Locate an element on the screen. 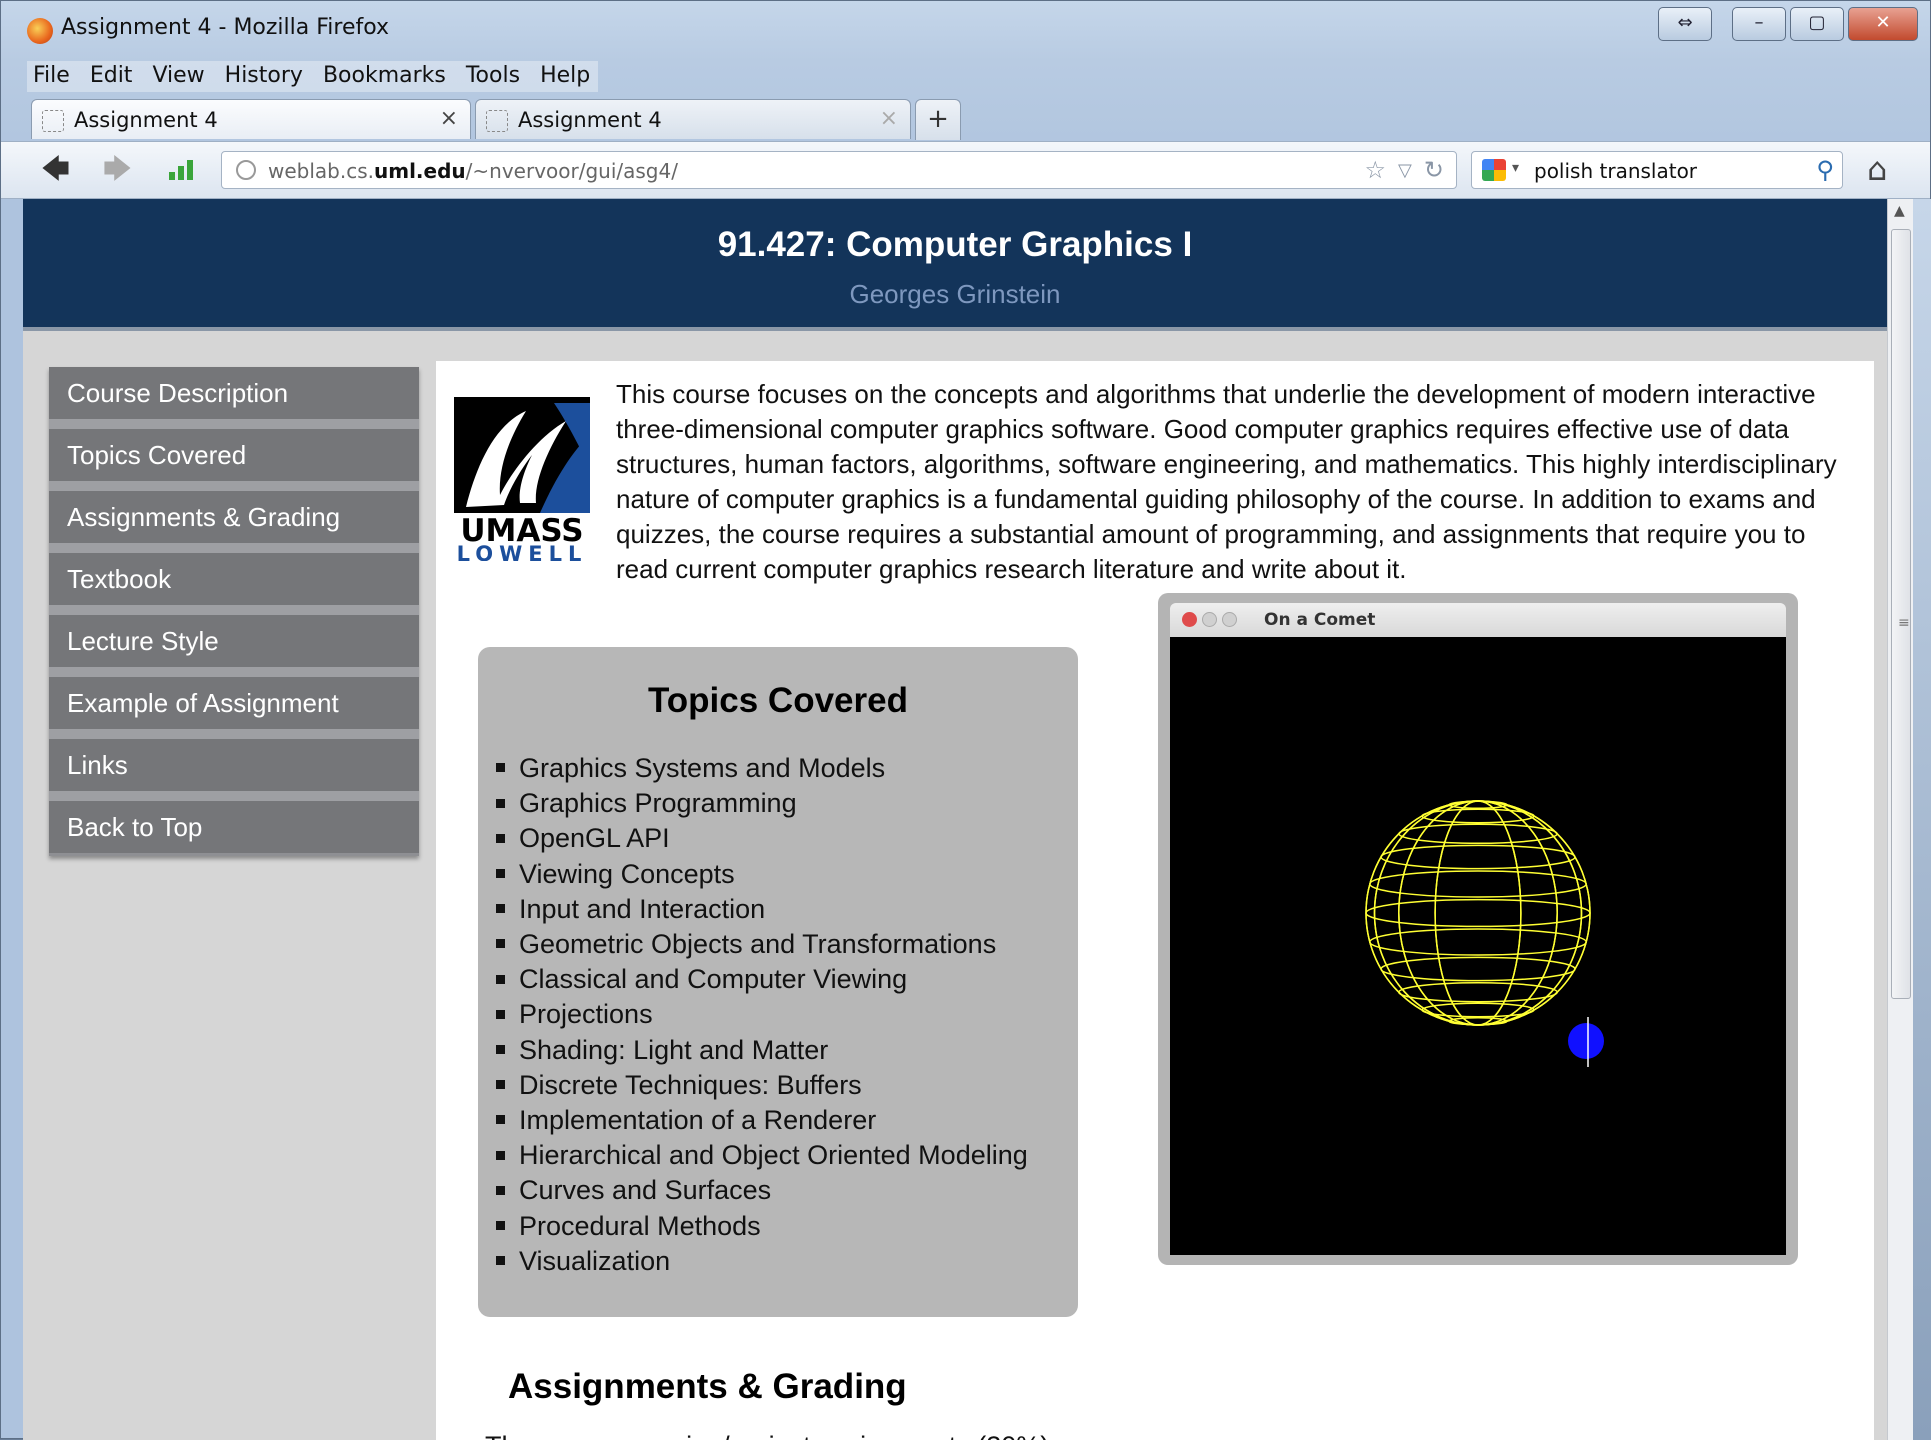 This screenshot has width=1931, height=1440. list-item: Graphics Systems and Models is located at coordinates (762, 768).